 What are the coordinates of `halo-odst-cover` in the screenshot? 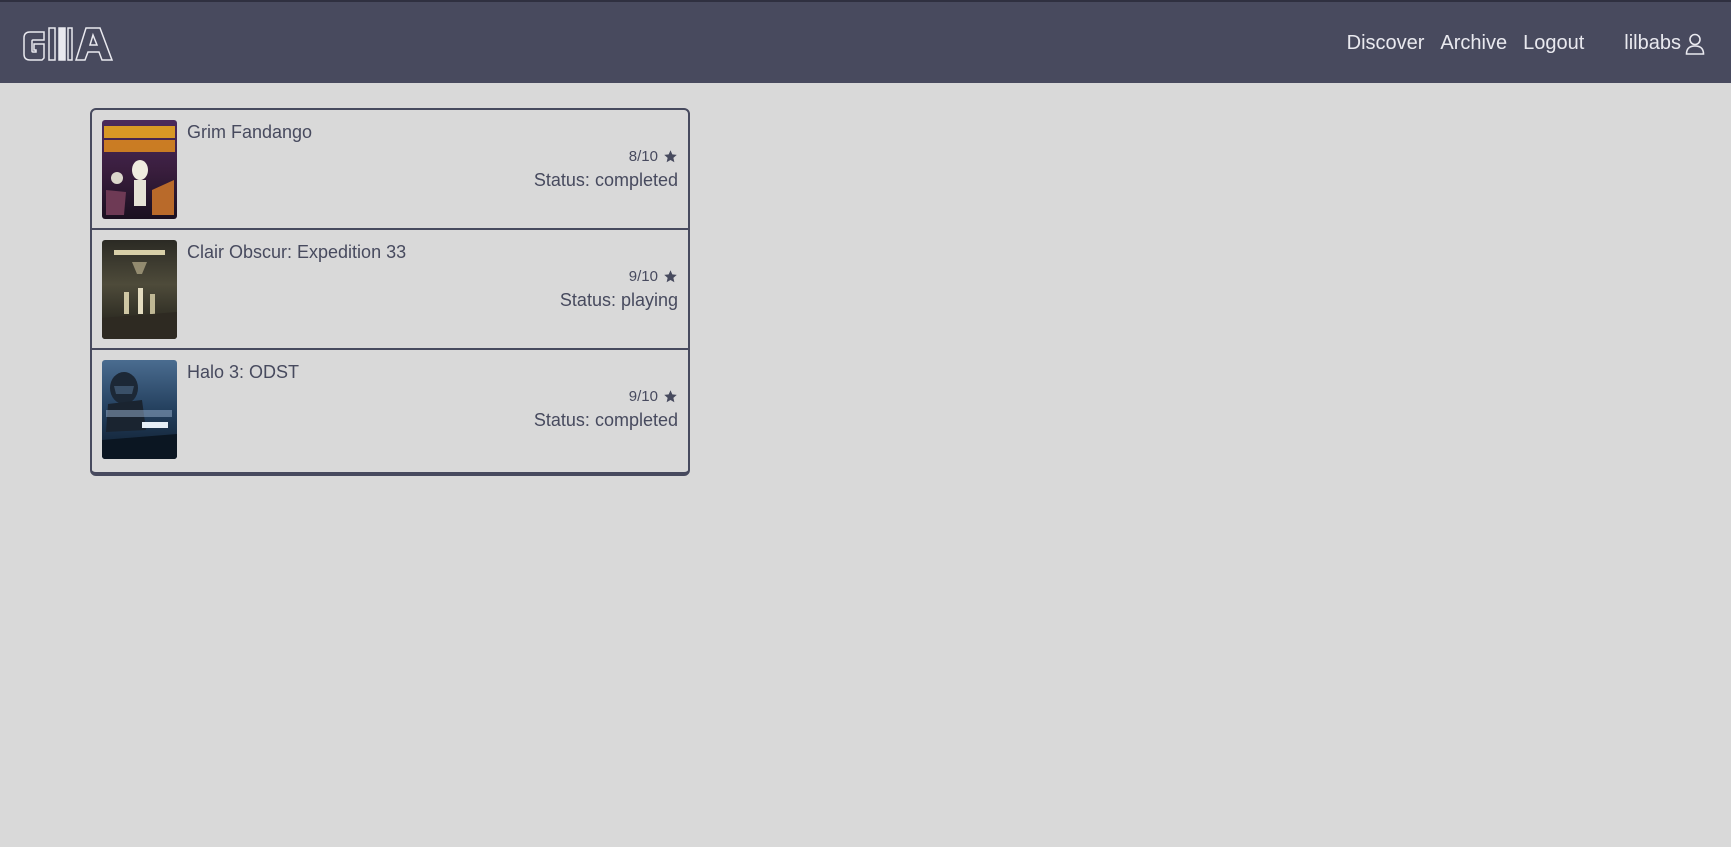 It's located at (139, 409).